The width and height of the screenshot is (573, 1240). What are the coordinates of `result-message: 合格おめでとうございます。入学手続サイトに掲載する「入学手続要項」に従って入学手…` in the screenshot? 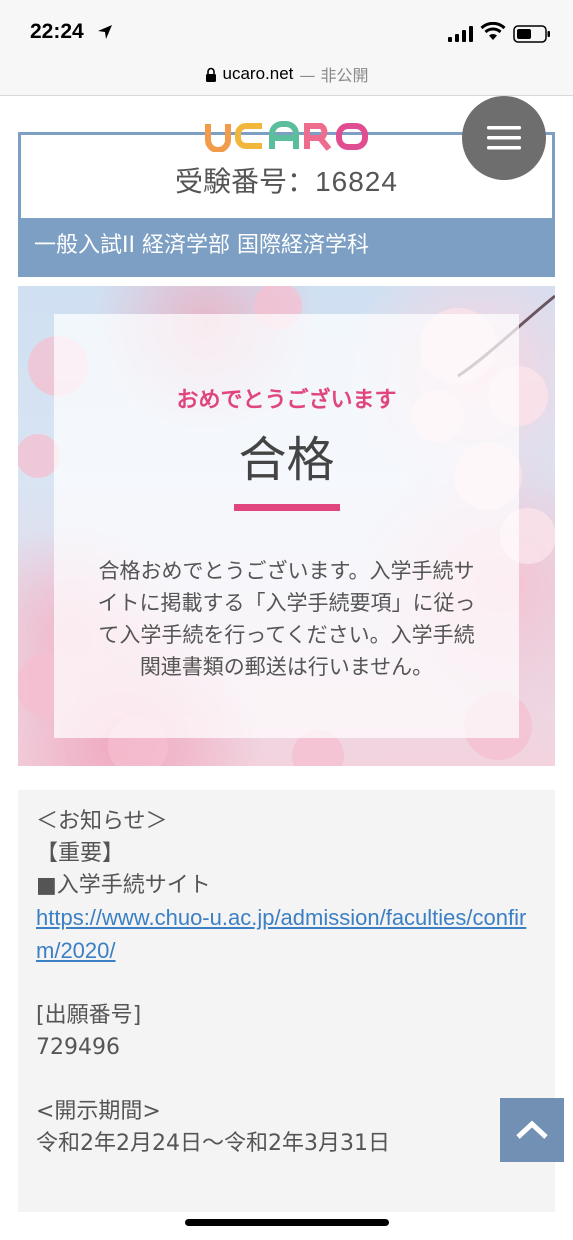 It's located at (286, 619).